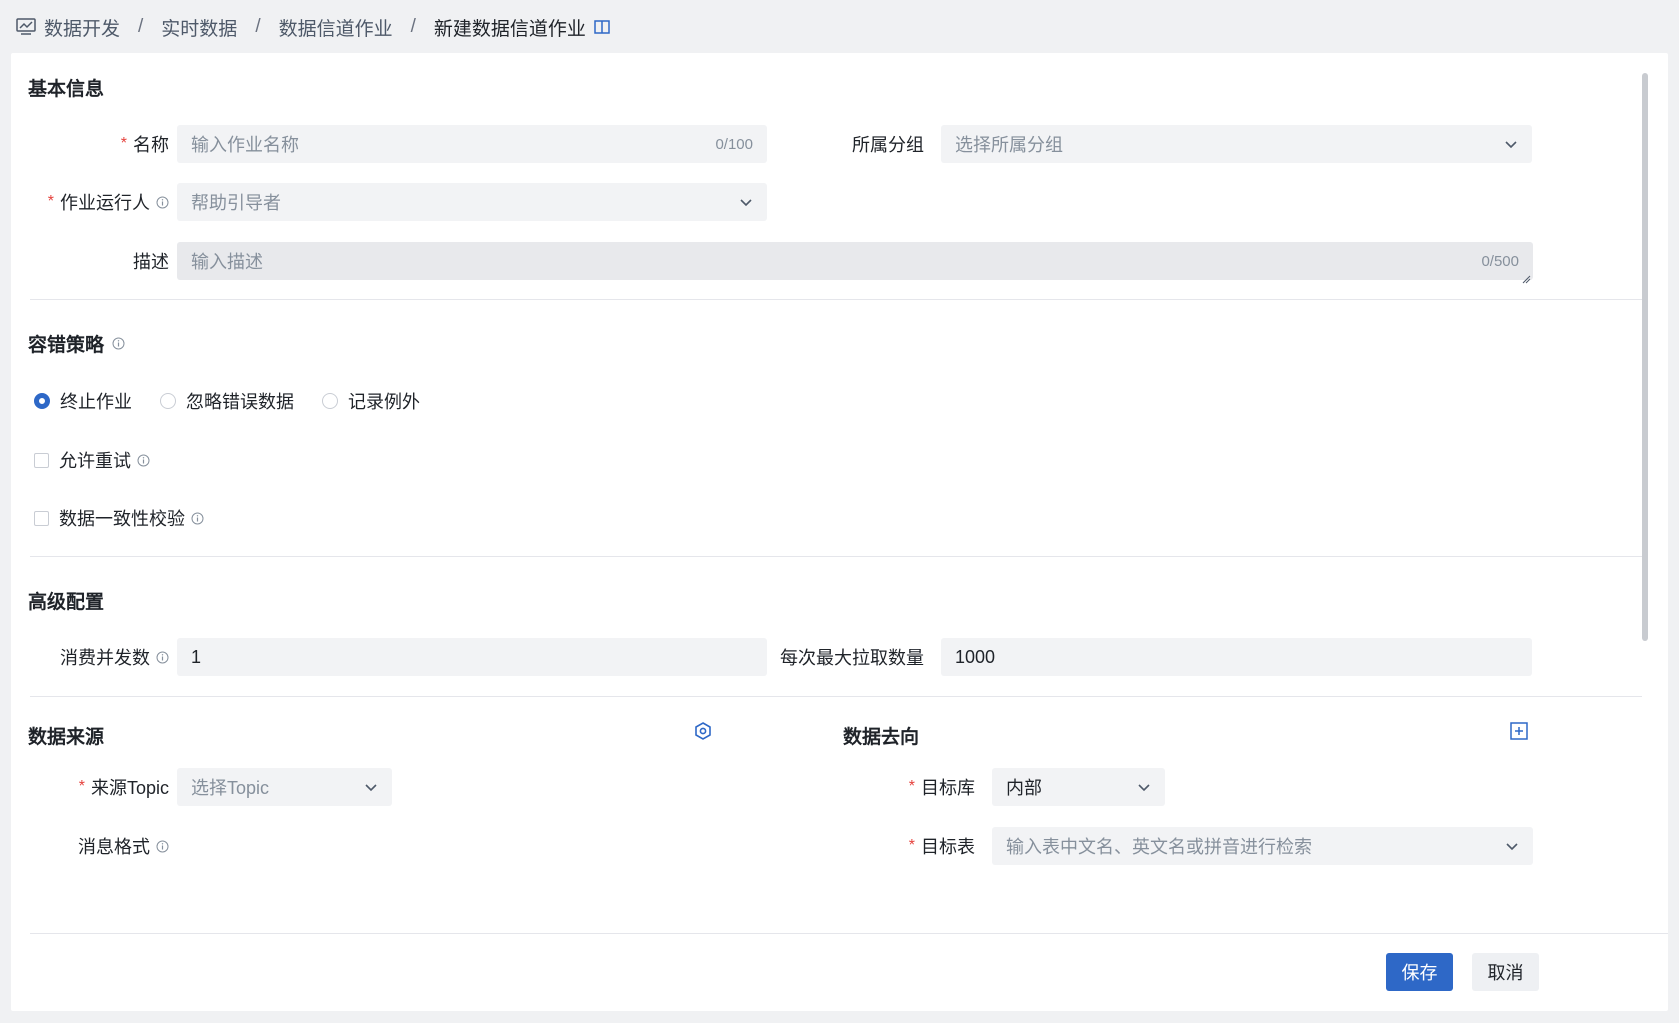 This screenshot has height=1023, width=1679. I want to click on consistency-check-checkbox: 数据一致性校验, so click(119, 518).